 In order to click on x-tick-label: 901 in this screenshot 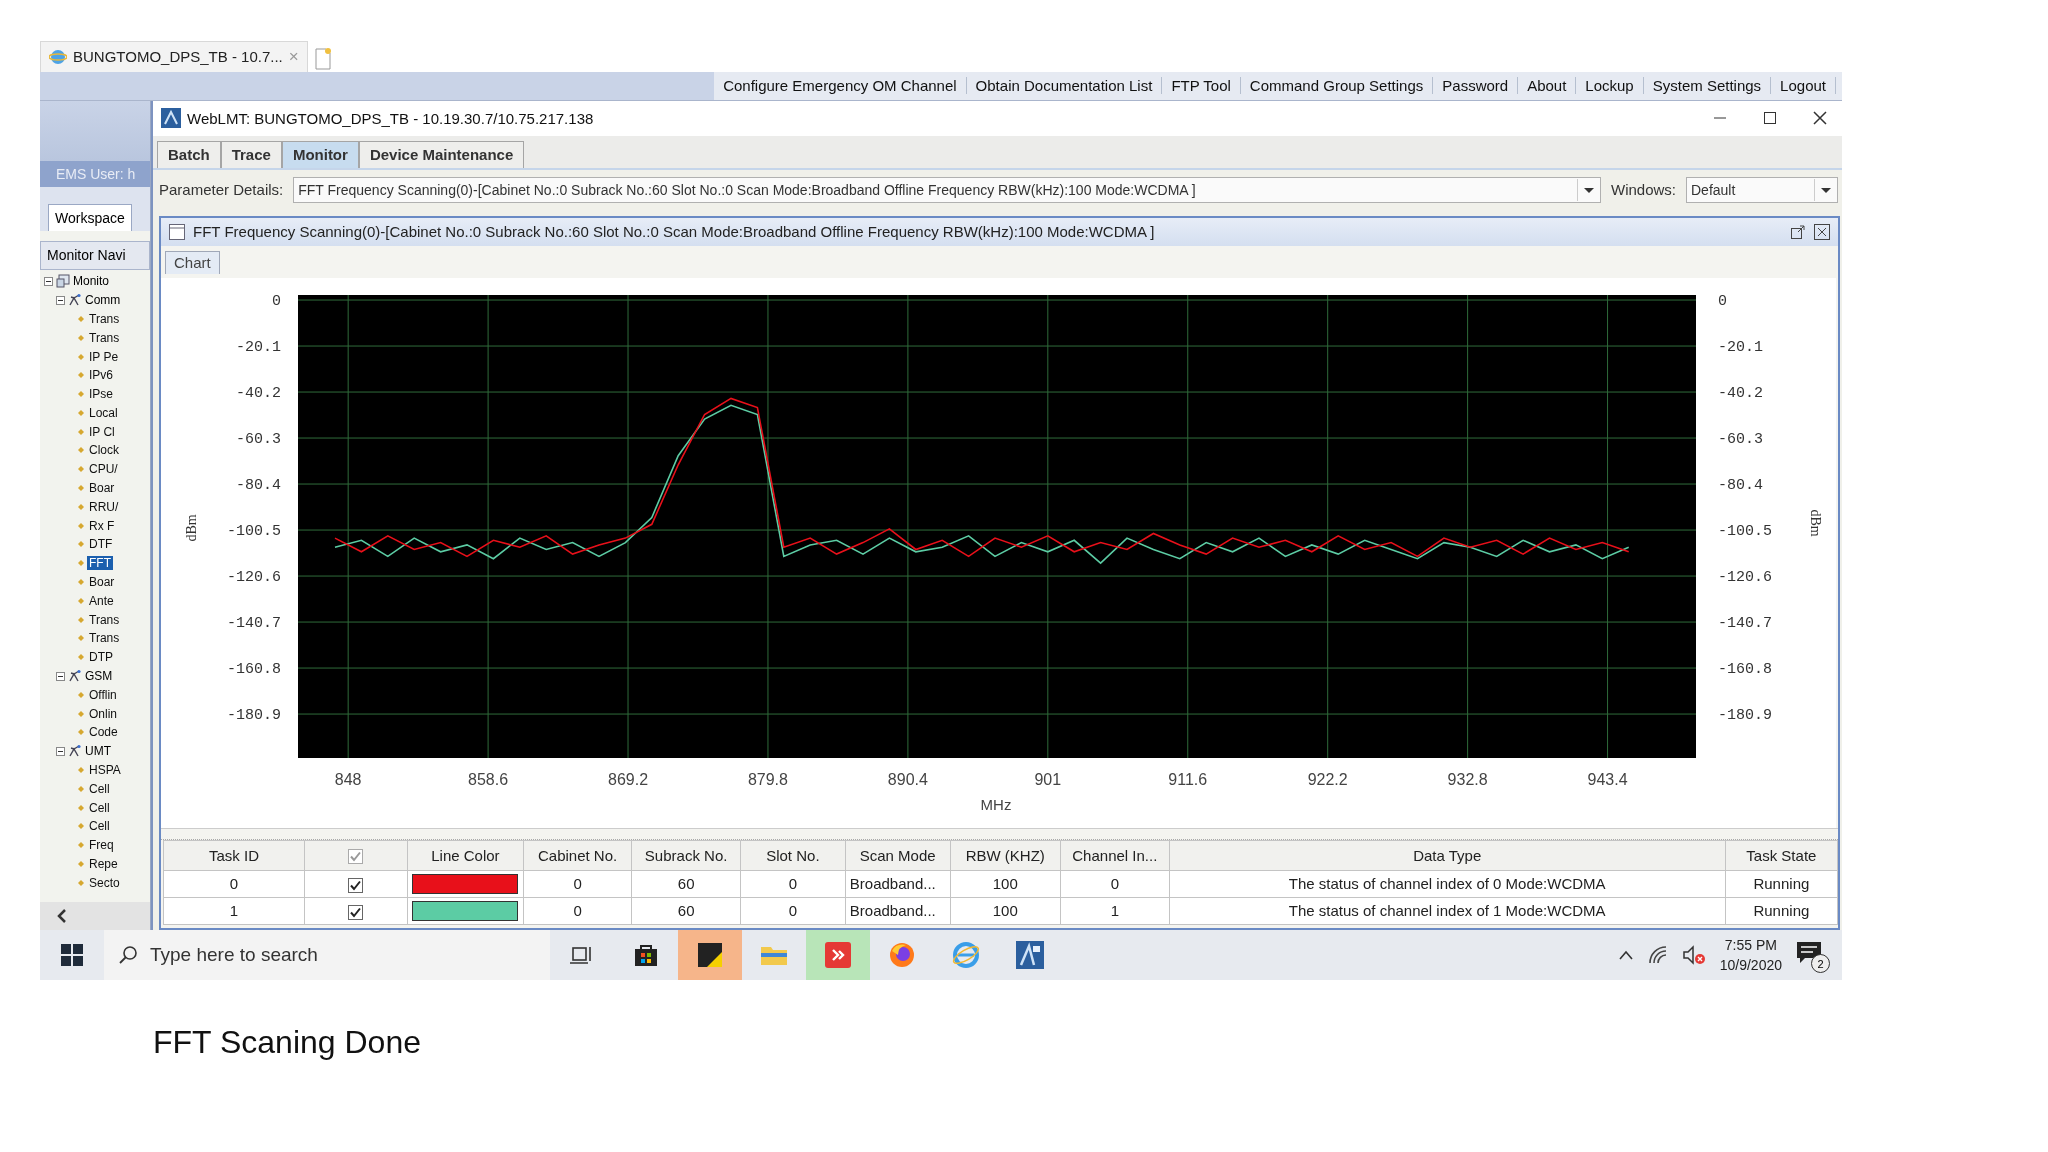, I will do `click(1048, 779)`.